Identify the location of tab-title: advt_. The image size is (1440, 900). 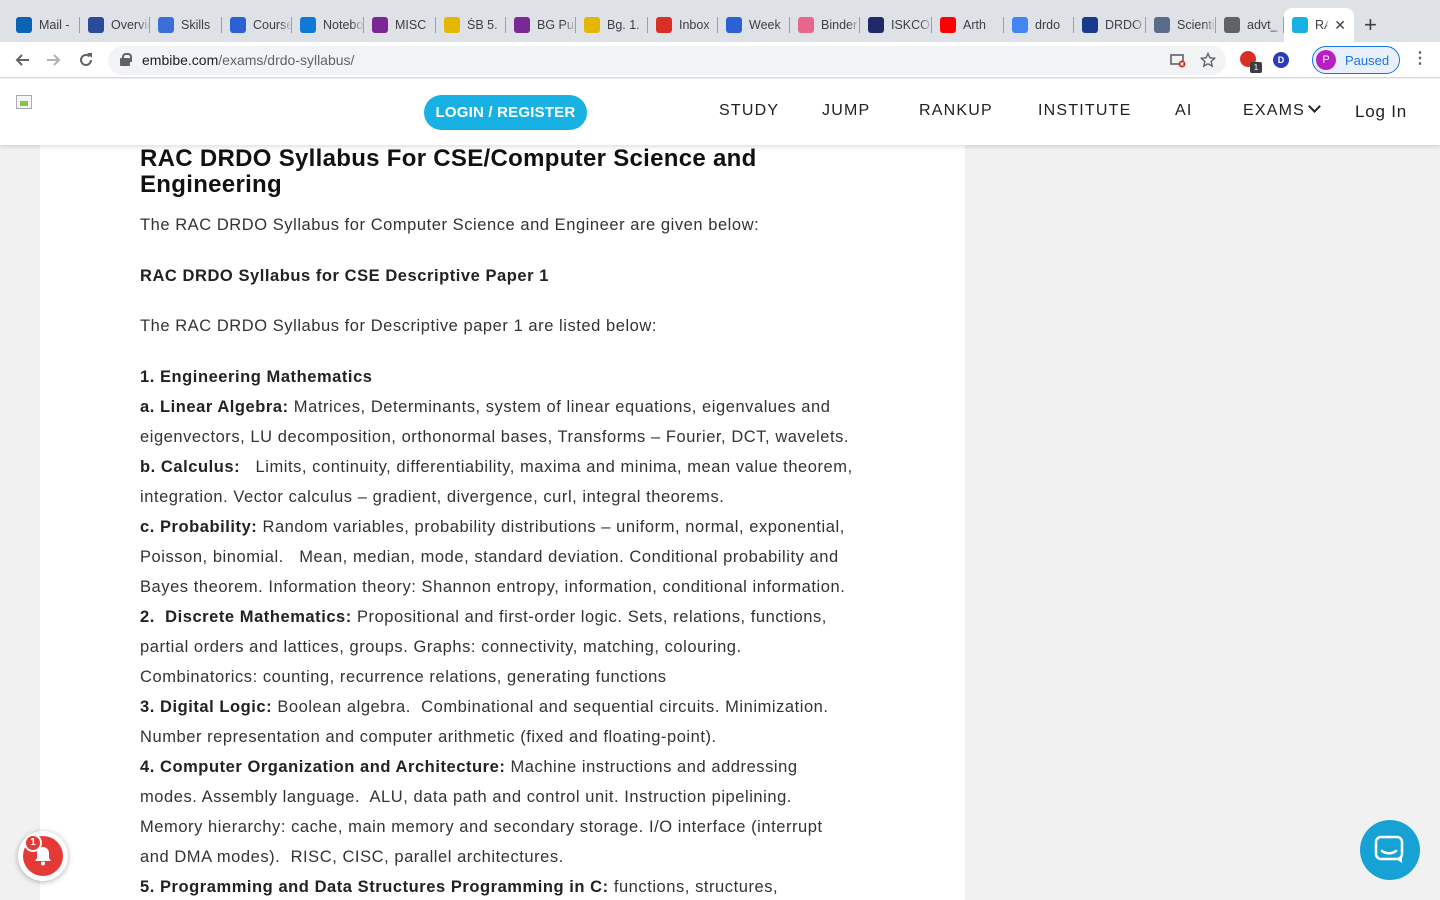
(1262, 25).